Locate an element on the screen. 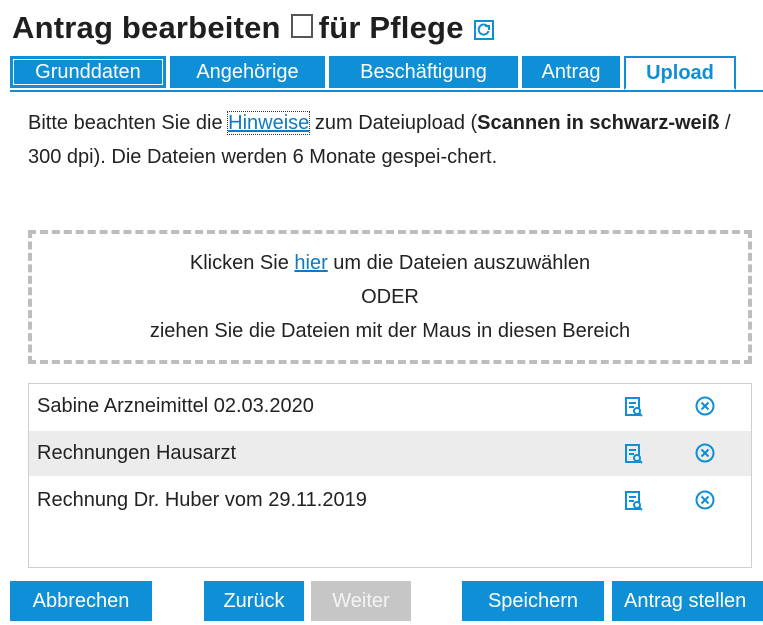 The width and height of the screenshot is (763, 625). hinweise-link: Hinweise is located at coordinates (269, 123).